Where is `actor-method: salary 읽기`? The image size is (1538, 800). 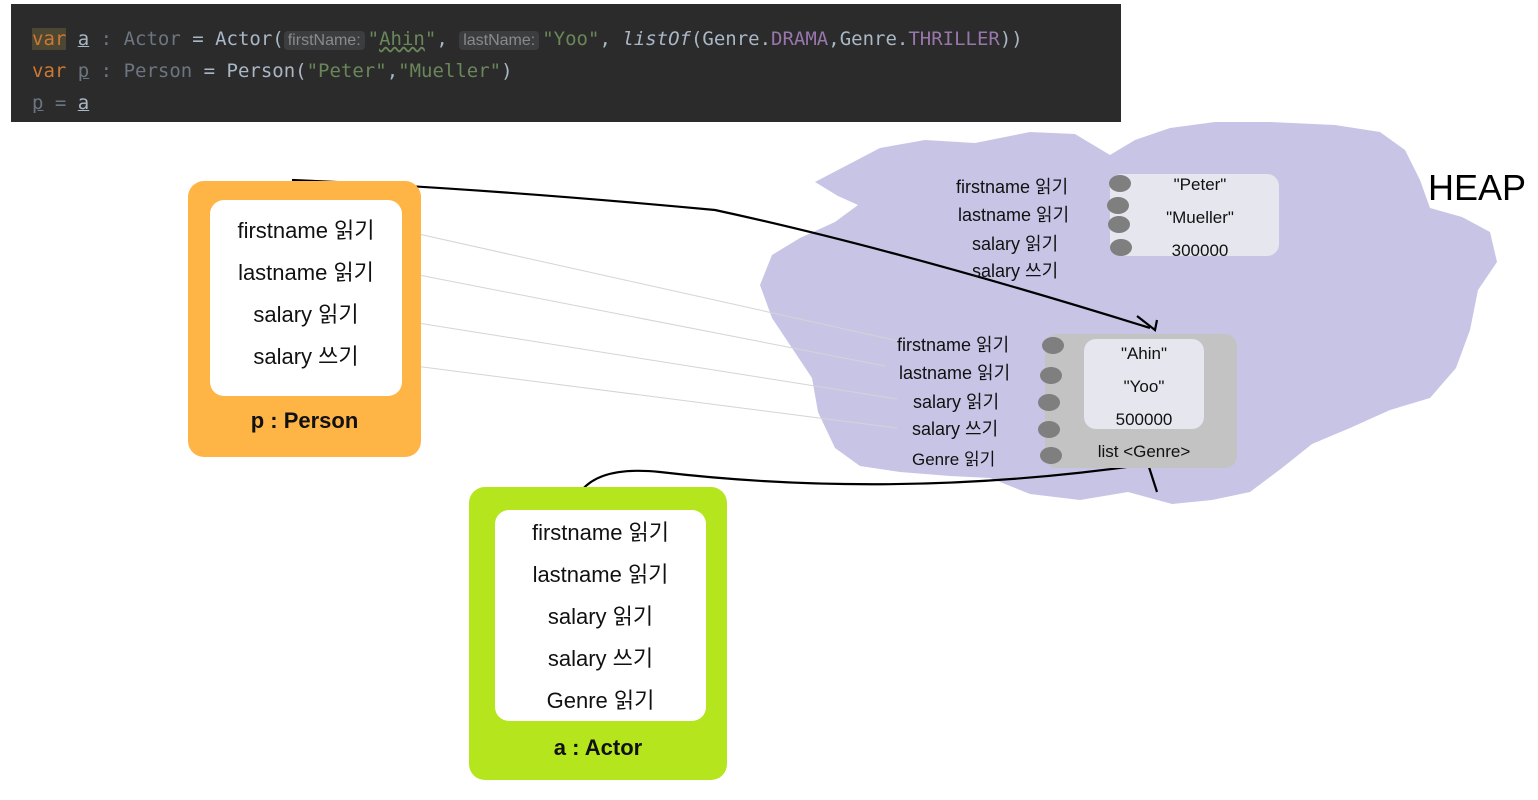
actor-method: salary 읽기 is located at coordinates (600, 616).